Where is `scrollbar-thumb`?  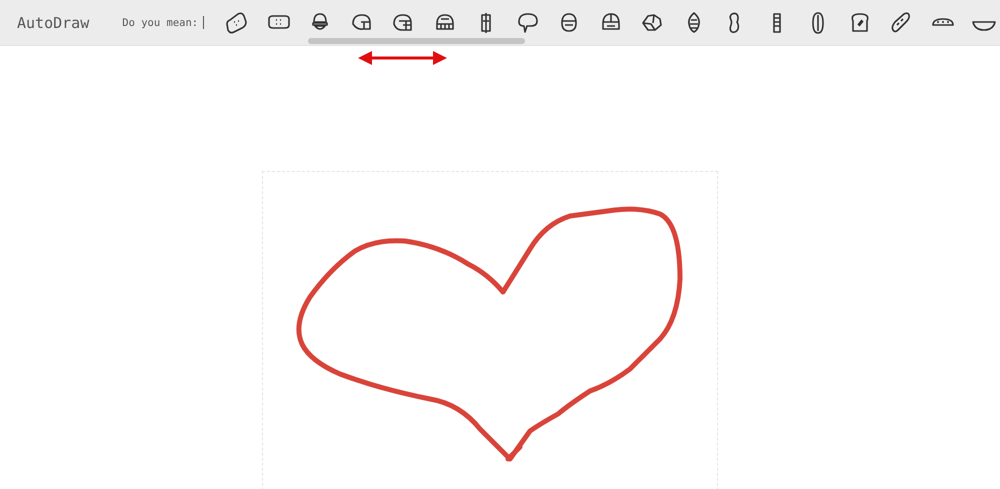 scrollbar-thumb is located at coordinates (416, 41).